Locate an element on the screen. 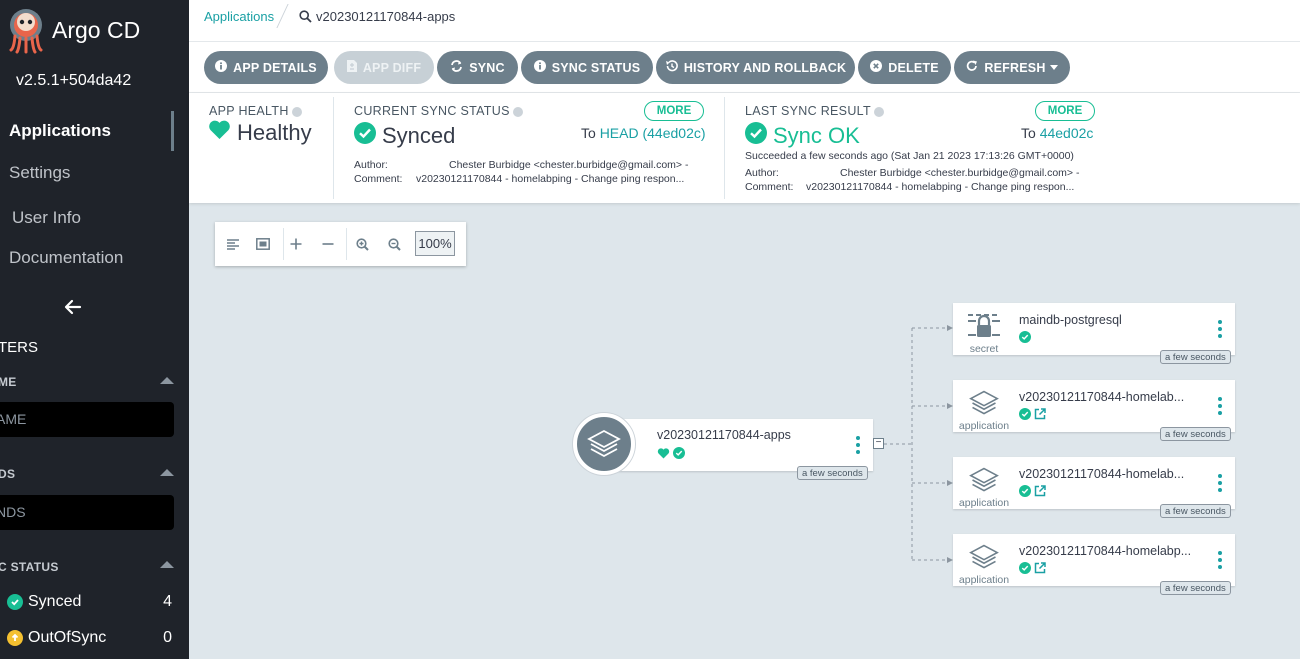  resource-title: maindb-postgresql is located at coordinates (1070, 320).